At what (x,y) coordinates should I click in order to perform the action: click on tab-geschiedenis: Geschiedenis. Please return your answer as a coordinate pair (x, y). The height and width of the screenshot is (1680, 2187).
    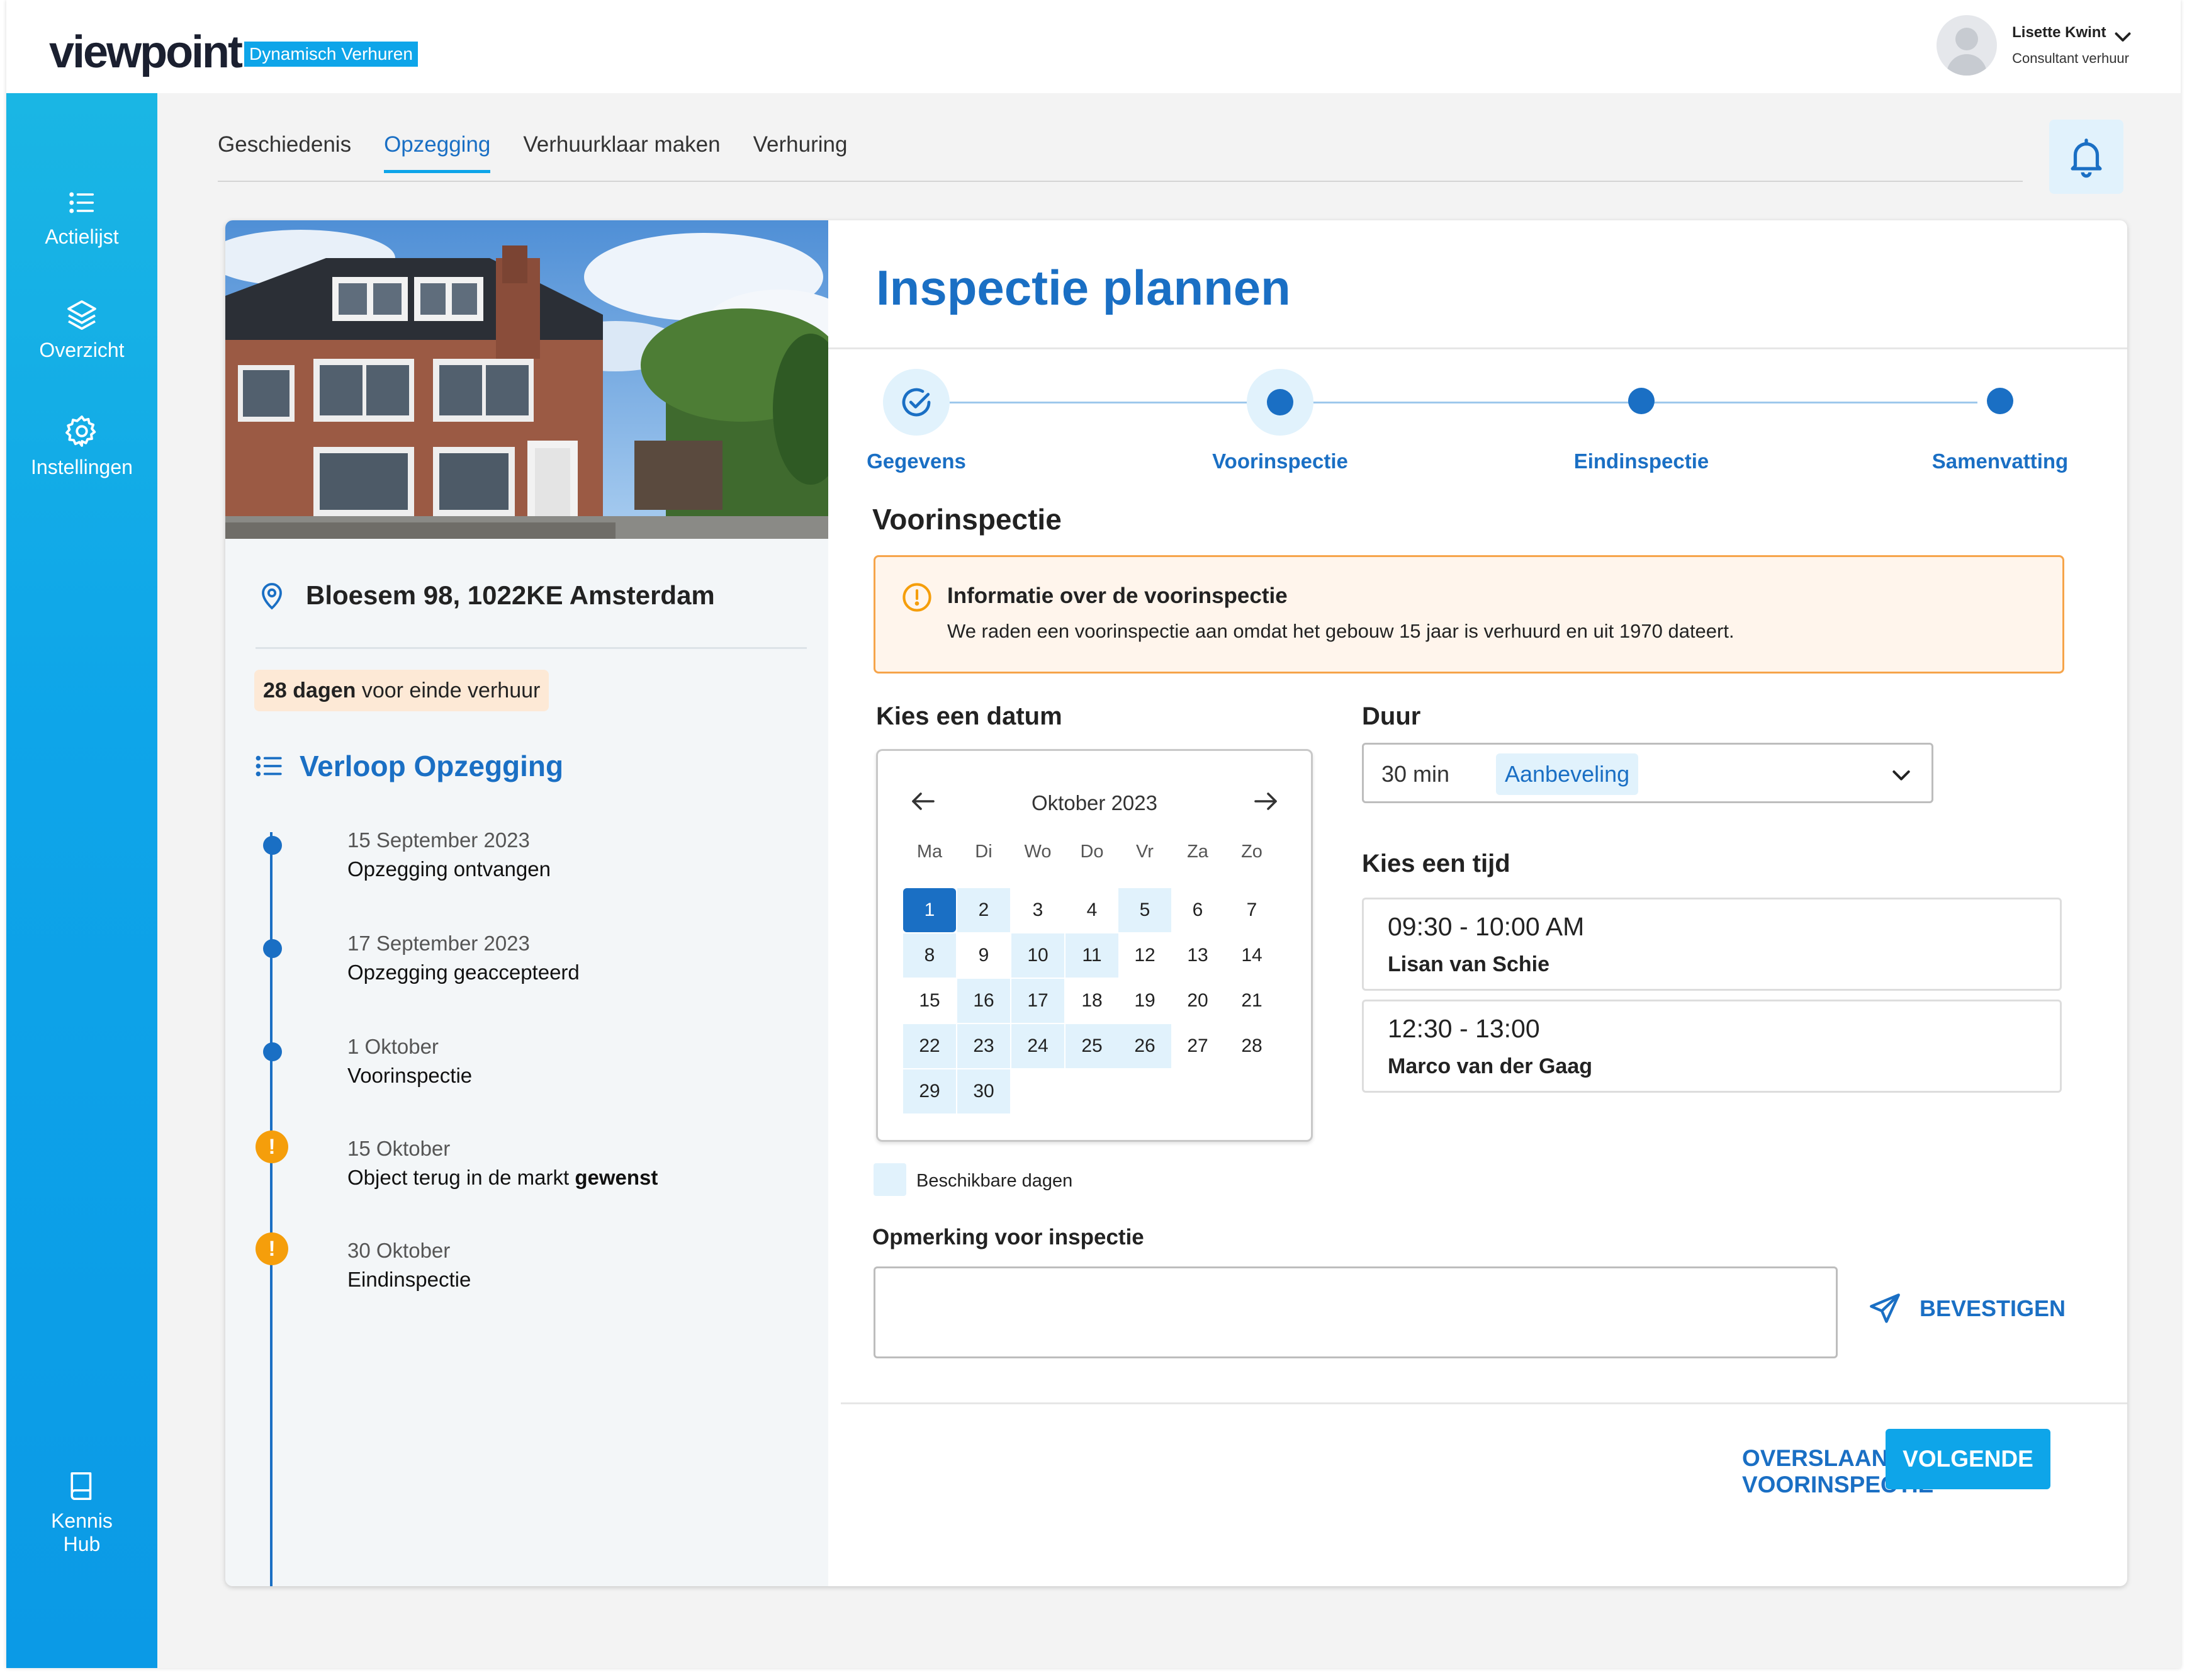
    Looking at the image, I should click on (284, 151).